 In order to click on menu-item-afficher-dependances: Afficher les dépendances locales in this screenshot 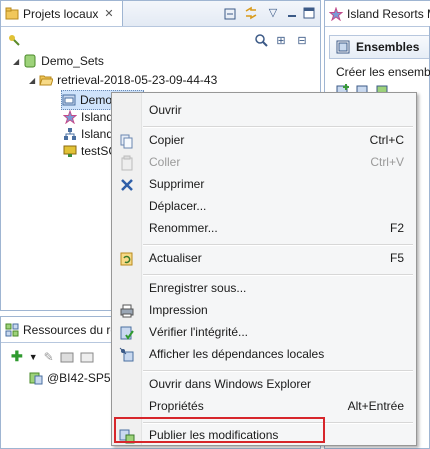, I will do `click(264, 354)`.